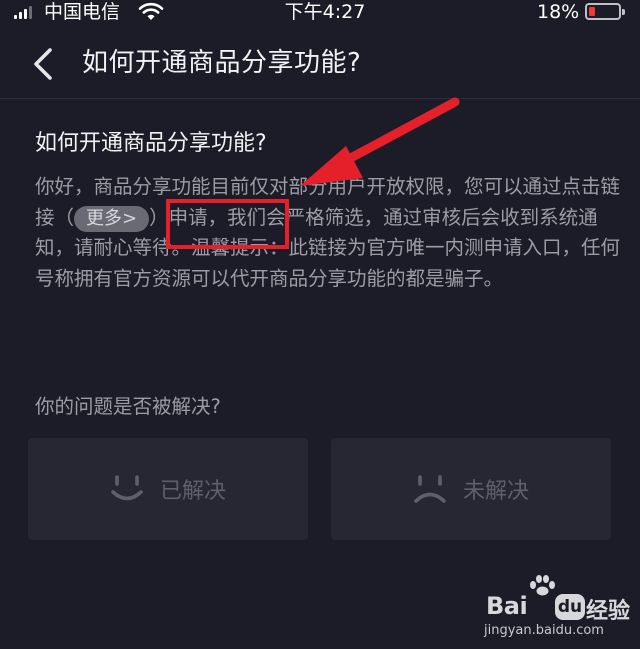 The width and height of the screenshot is (640, 649). I want to click on status-bar: 中国电信 下午4:27 18%, so click(320, 14).